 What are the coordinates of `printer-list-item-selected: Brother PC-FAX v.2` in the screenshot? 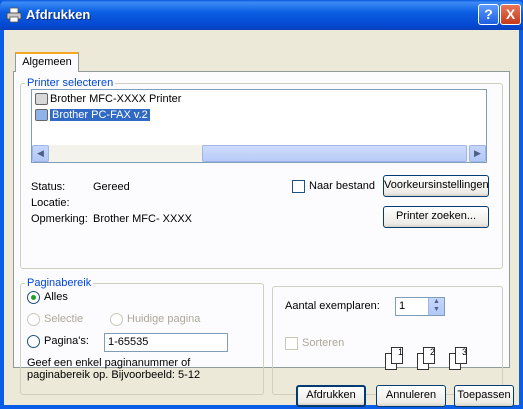 It's located at (92, 115).